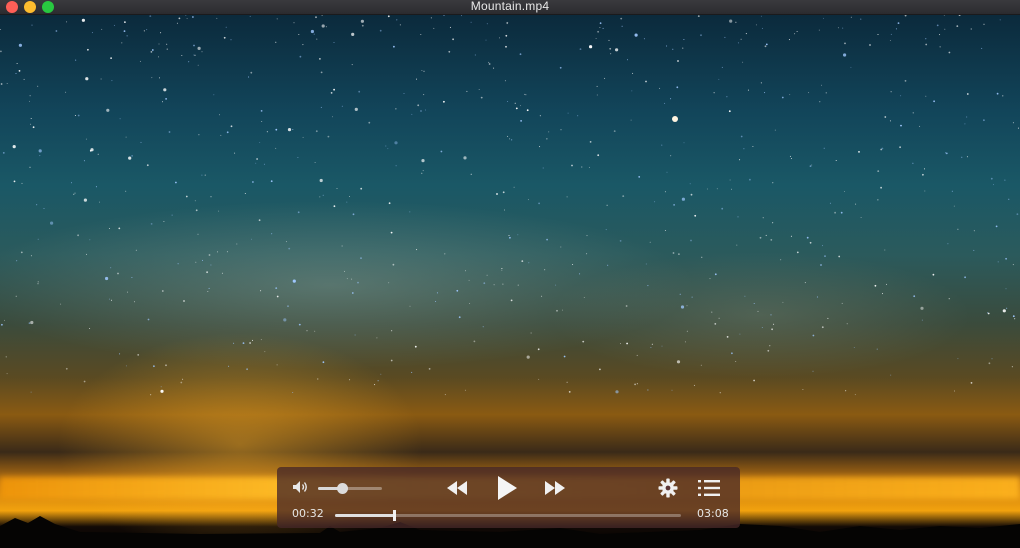  Describe the element at coordinates (713, 513) in the screenshot. I see `duration: 03:08` at that location.